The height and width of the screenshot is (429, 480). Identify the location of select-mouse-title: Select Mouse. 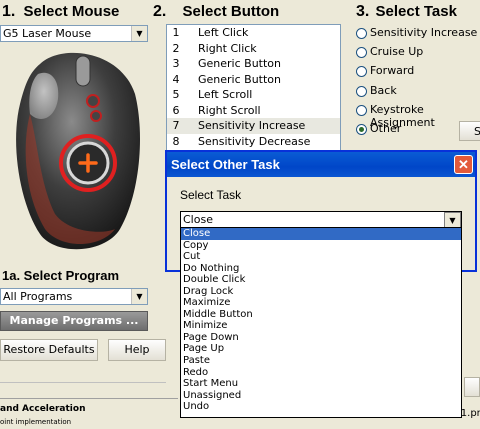
(71, 11).